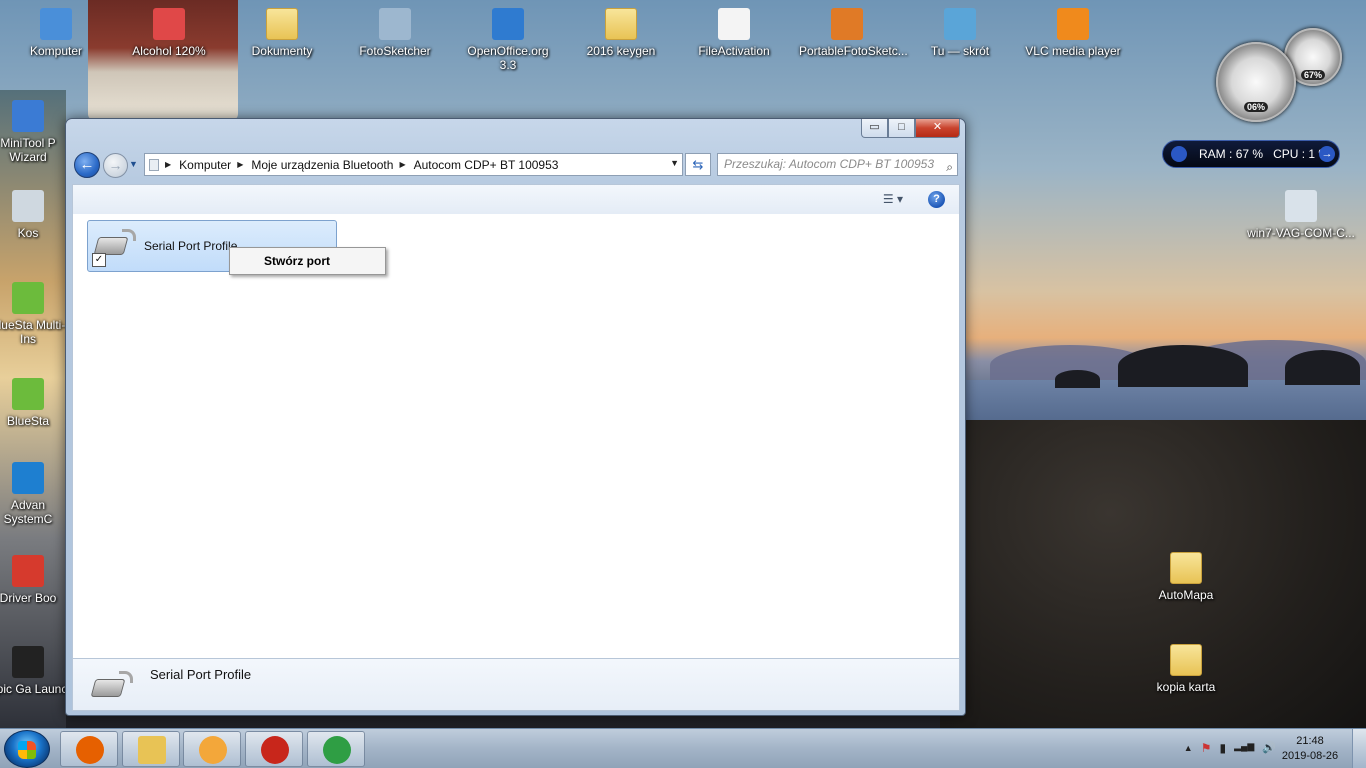 The width and height of the screenshot is (1366, 768). What do you see at coordinates (683, 748) in the screenshot?
I see `taskbar: ▲ ⚑ ▮ ▂▄▆ 🔊 21:48 2019-08-26` at bounding box center [683, 748].